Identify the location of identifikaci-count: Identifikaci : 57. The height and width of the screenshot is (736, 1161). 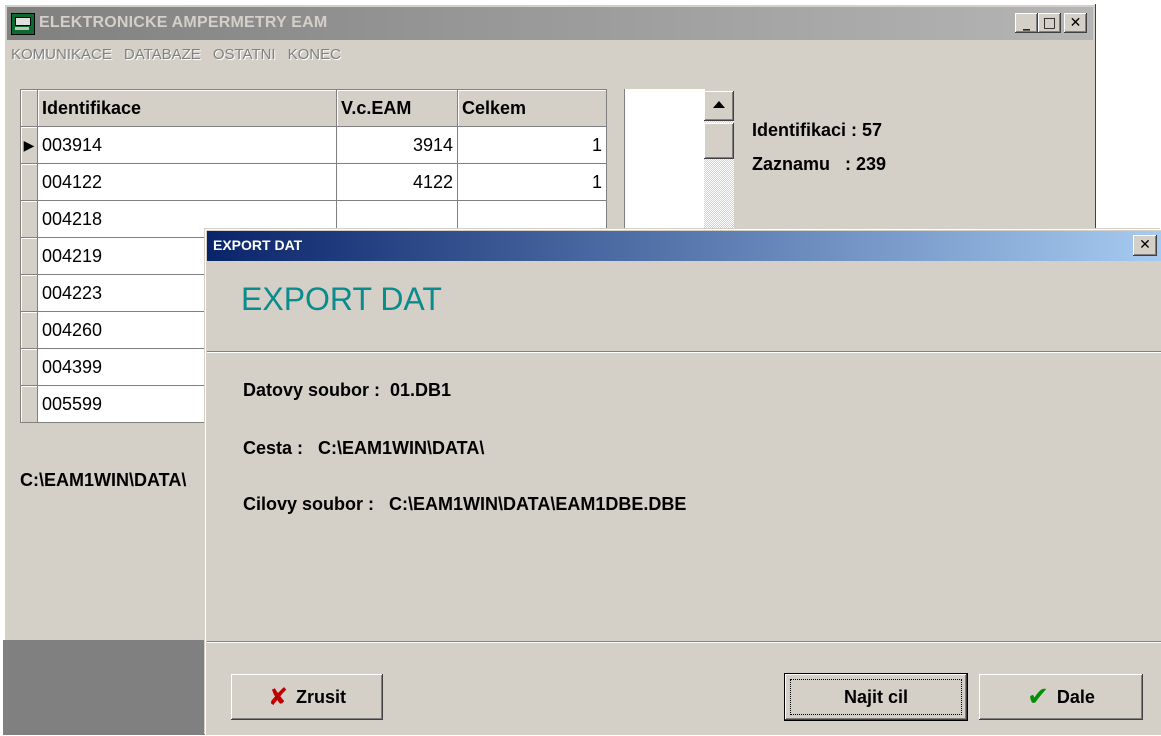
(817, 130).